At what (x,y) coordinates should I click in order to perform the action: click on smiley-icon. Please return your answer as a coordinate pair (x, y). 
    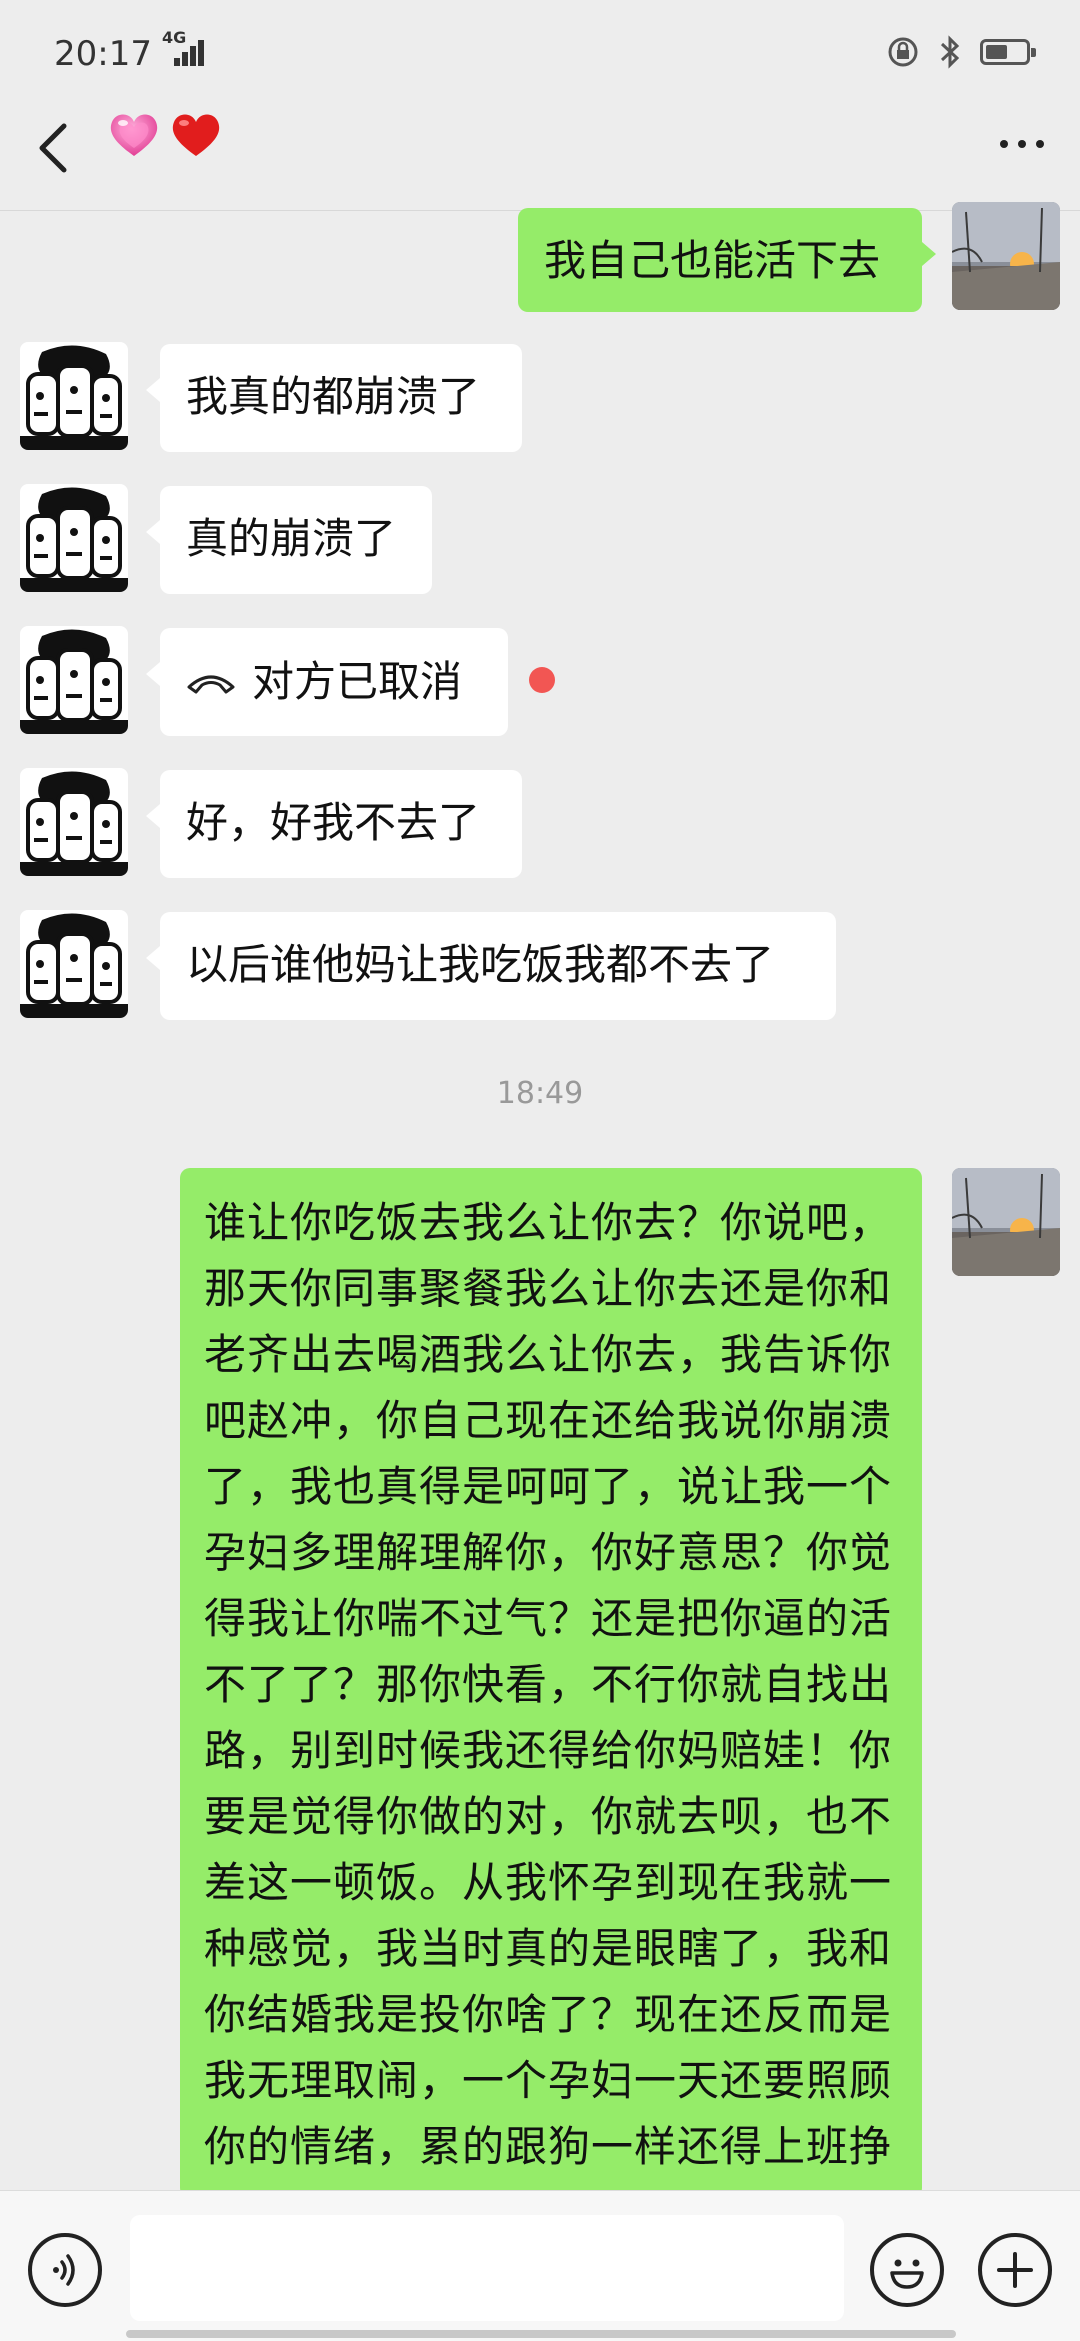
    Looking at the image, I should click on (907, 2274).